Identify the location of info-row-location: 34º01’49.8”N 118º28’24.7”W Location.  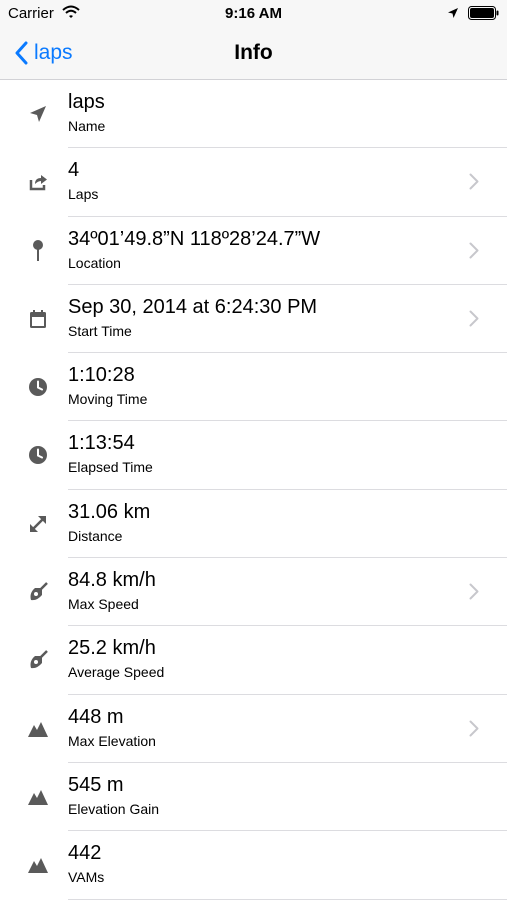
(253, 251).